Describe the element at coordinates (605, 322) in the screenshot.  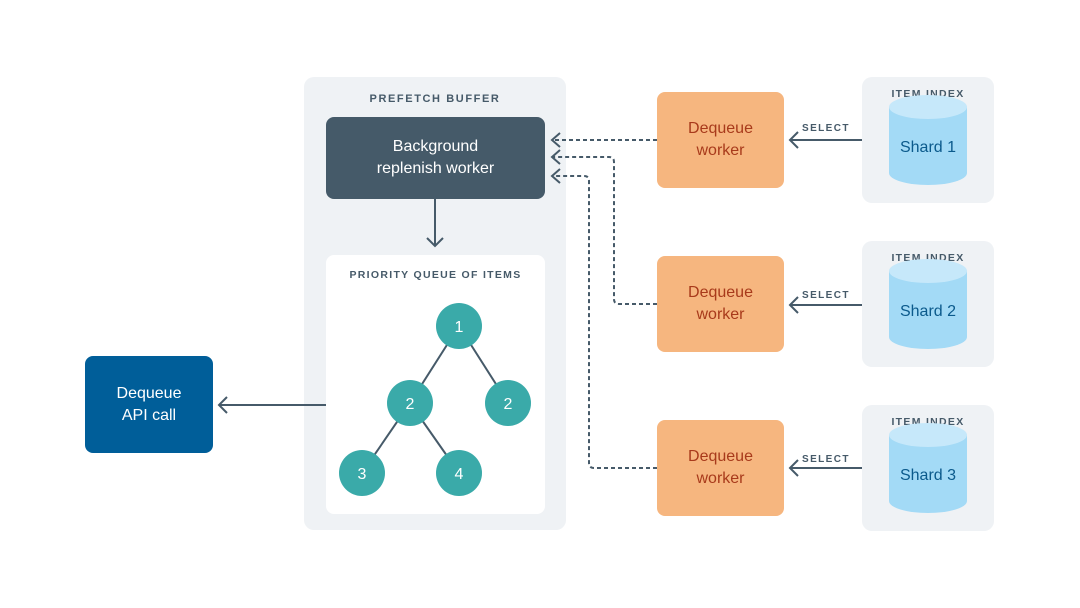
I see `worker-3-dashed-link` at that location.